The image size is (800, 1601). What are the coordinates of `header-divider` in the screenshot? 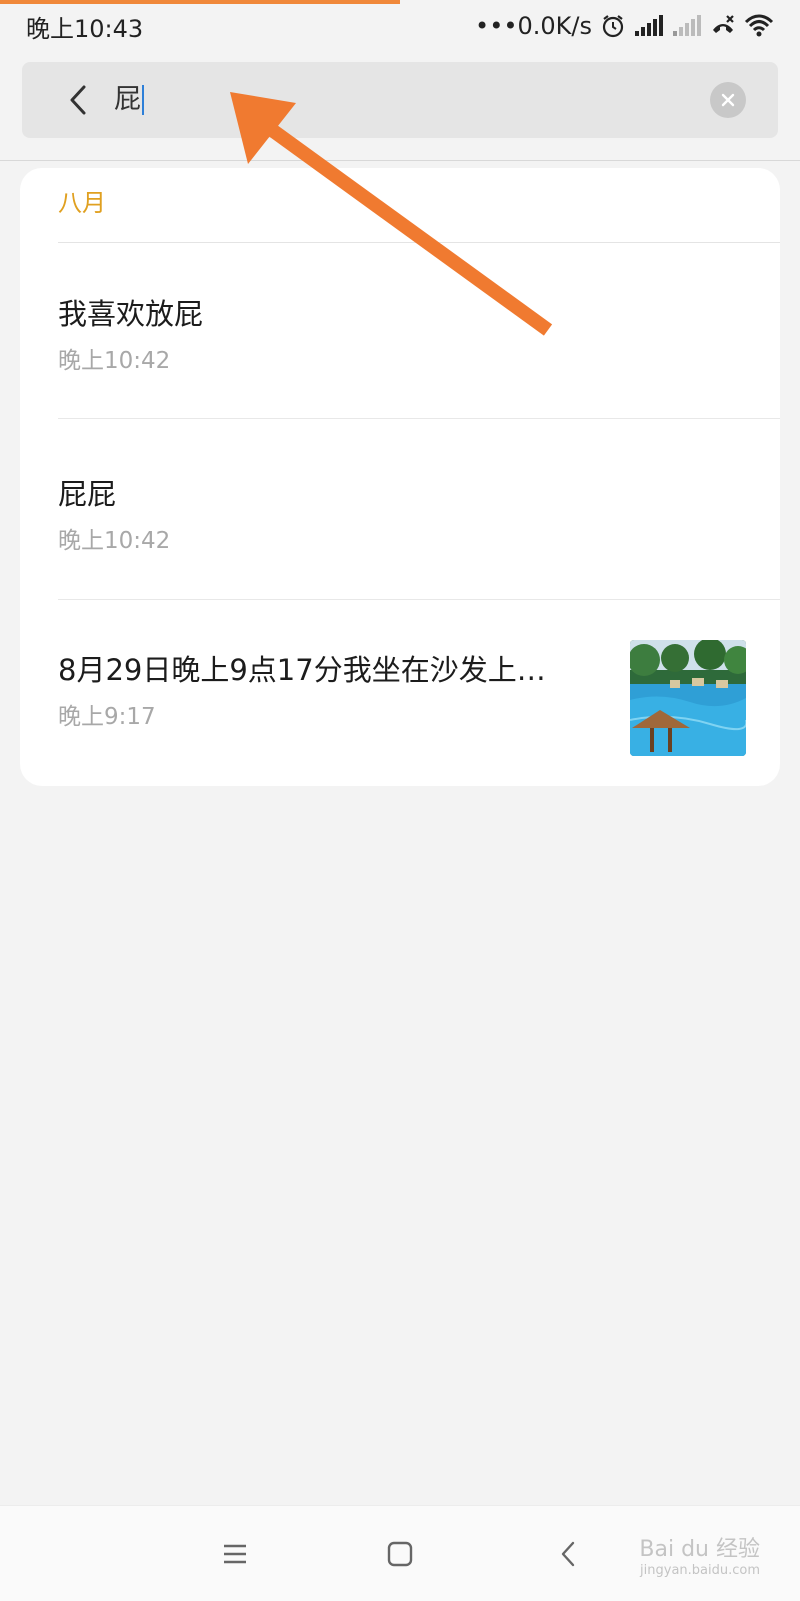 It's located at (400, 160).